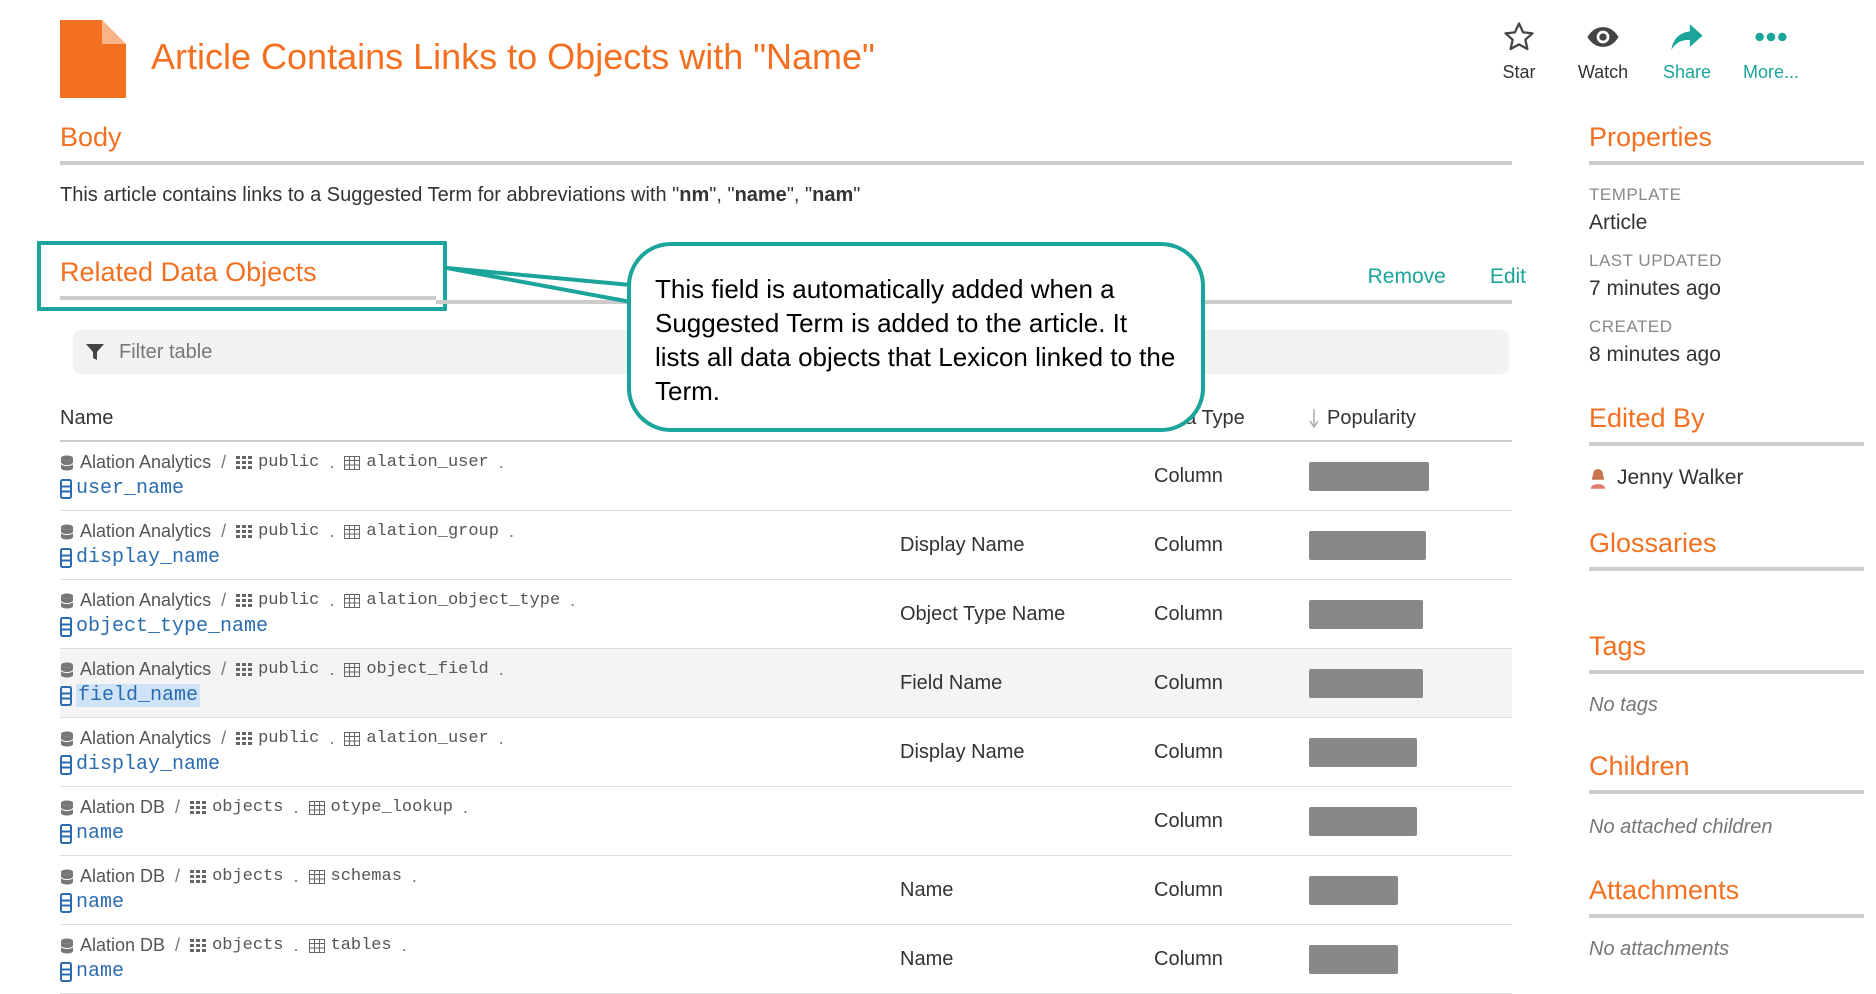 Image resolution: width=1876 pixels, height=994 pixels. Describe the element at coordinates (366, 876) in the screenshot. I see `table-link: schemas` at that location.